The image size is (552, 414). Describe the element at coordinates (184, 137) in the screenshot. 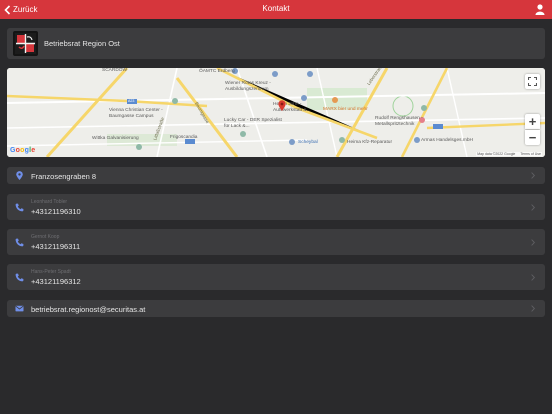

I see `map-label: Frigoscandia` at that location.